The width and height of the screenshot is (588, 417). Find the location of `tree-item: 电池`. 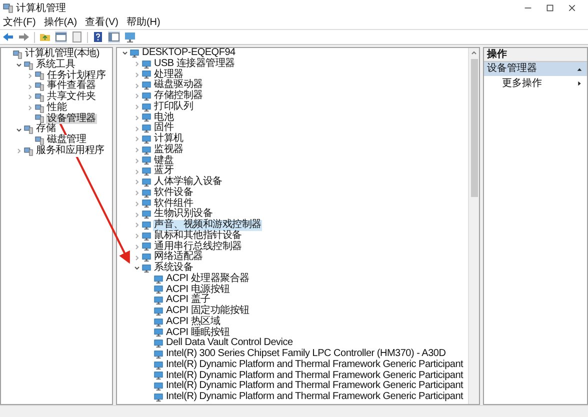

tree-item: 电池 is located at coordinates (163, 118).